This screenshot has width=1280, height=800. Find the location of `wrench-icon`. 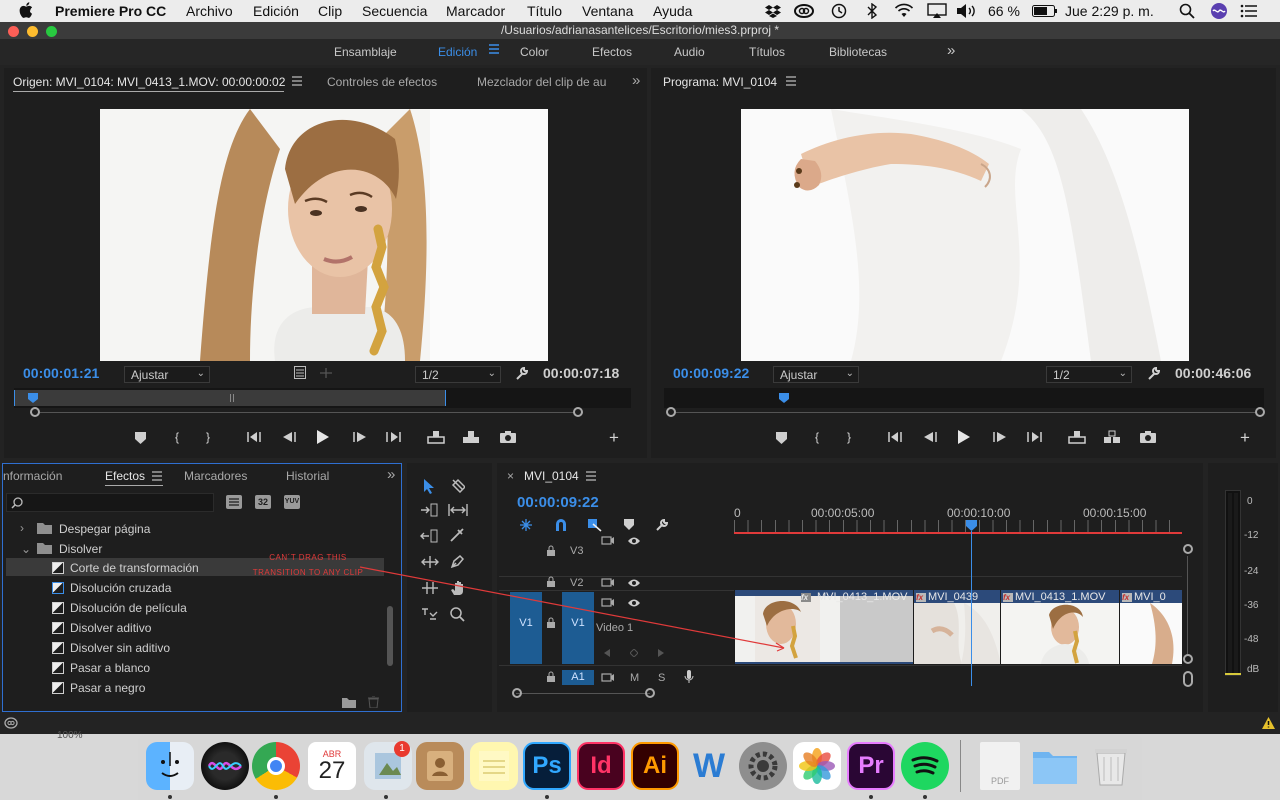

wrench-icon is located at coordinates (1153, 373).